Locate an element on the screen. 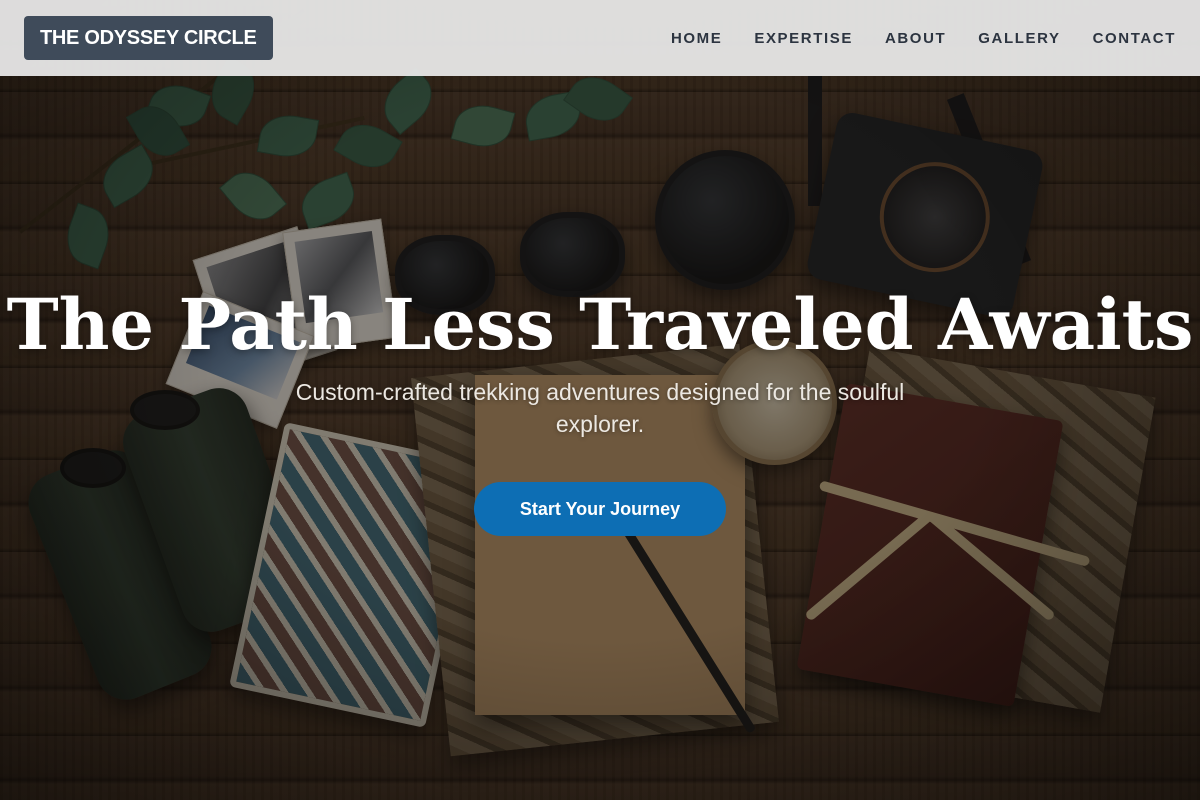  nav-item-contact: CONTACT is located at coordinates (1134, 38).